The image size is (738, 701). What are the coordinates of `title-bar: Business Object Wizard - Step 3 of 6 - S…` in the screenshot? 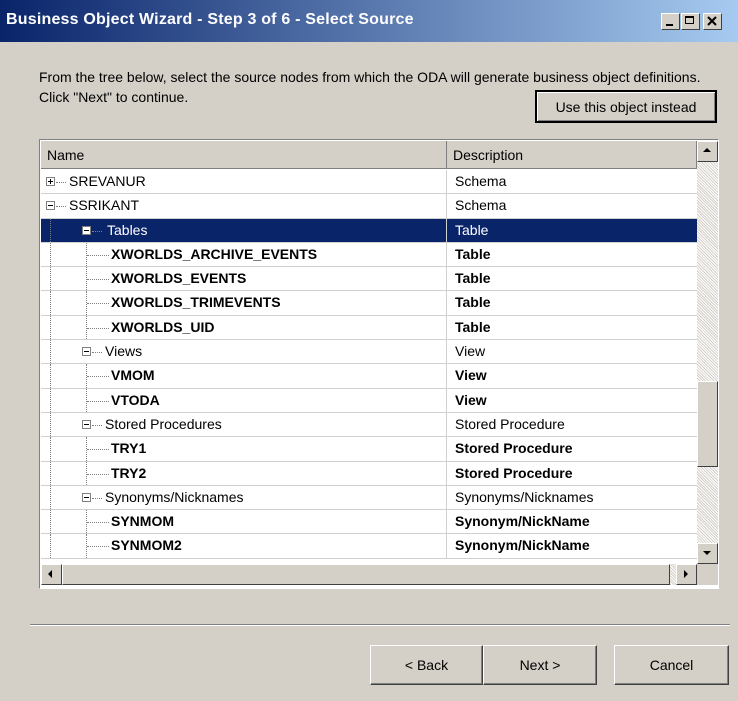 It's located at (369, 21).